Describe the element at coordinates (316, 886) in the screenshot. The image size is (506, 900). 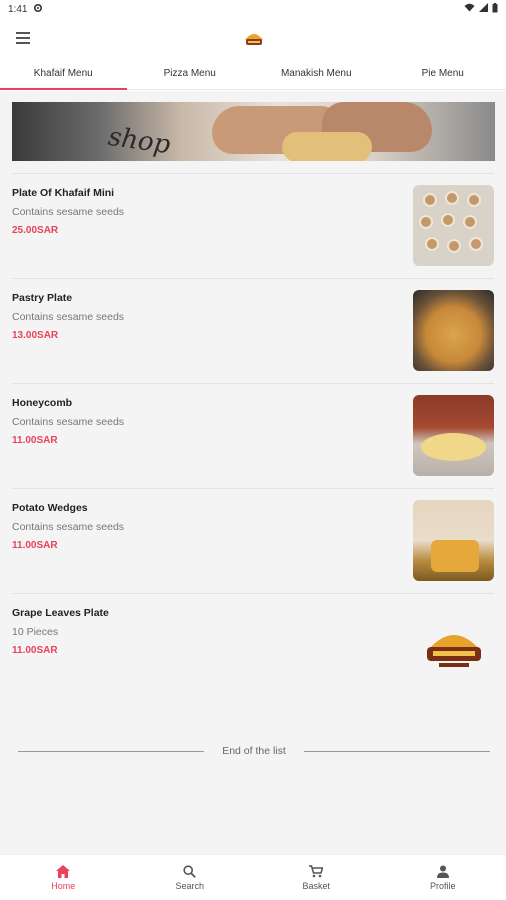
I see `nav-basket-label: Basket` at that location.